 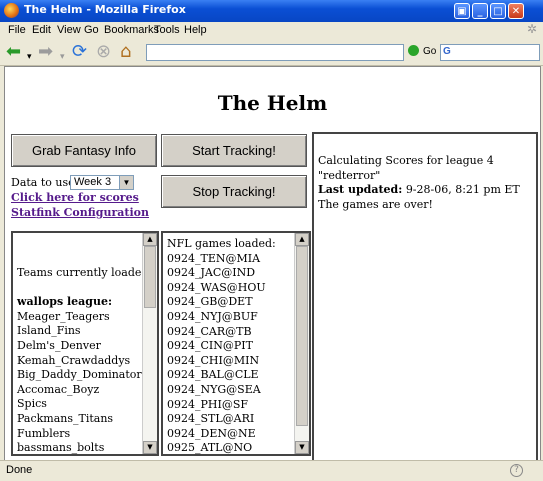 I want to click on games-scrollbar: ▲ ▼, so click(x=301, y=343).